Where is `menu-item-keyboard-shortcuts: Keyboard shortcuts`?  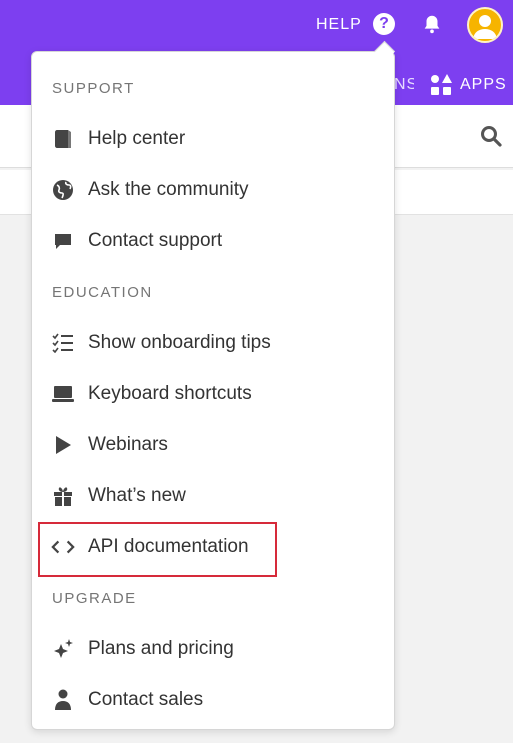
menu-item-keyboard-shortcuts: Keyboard shortcuts is located at coordinates (214, 394).